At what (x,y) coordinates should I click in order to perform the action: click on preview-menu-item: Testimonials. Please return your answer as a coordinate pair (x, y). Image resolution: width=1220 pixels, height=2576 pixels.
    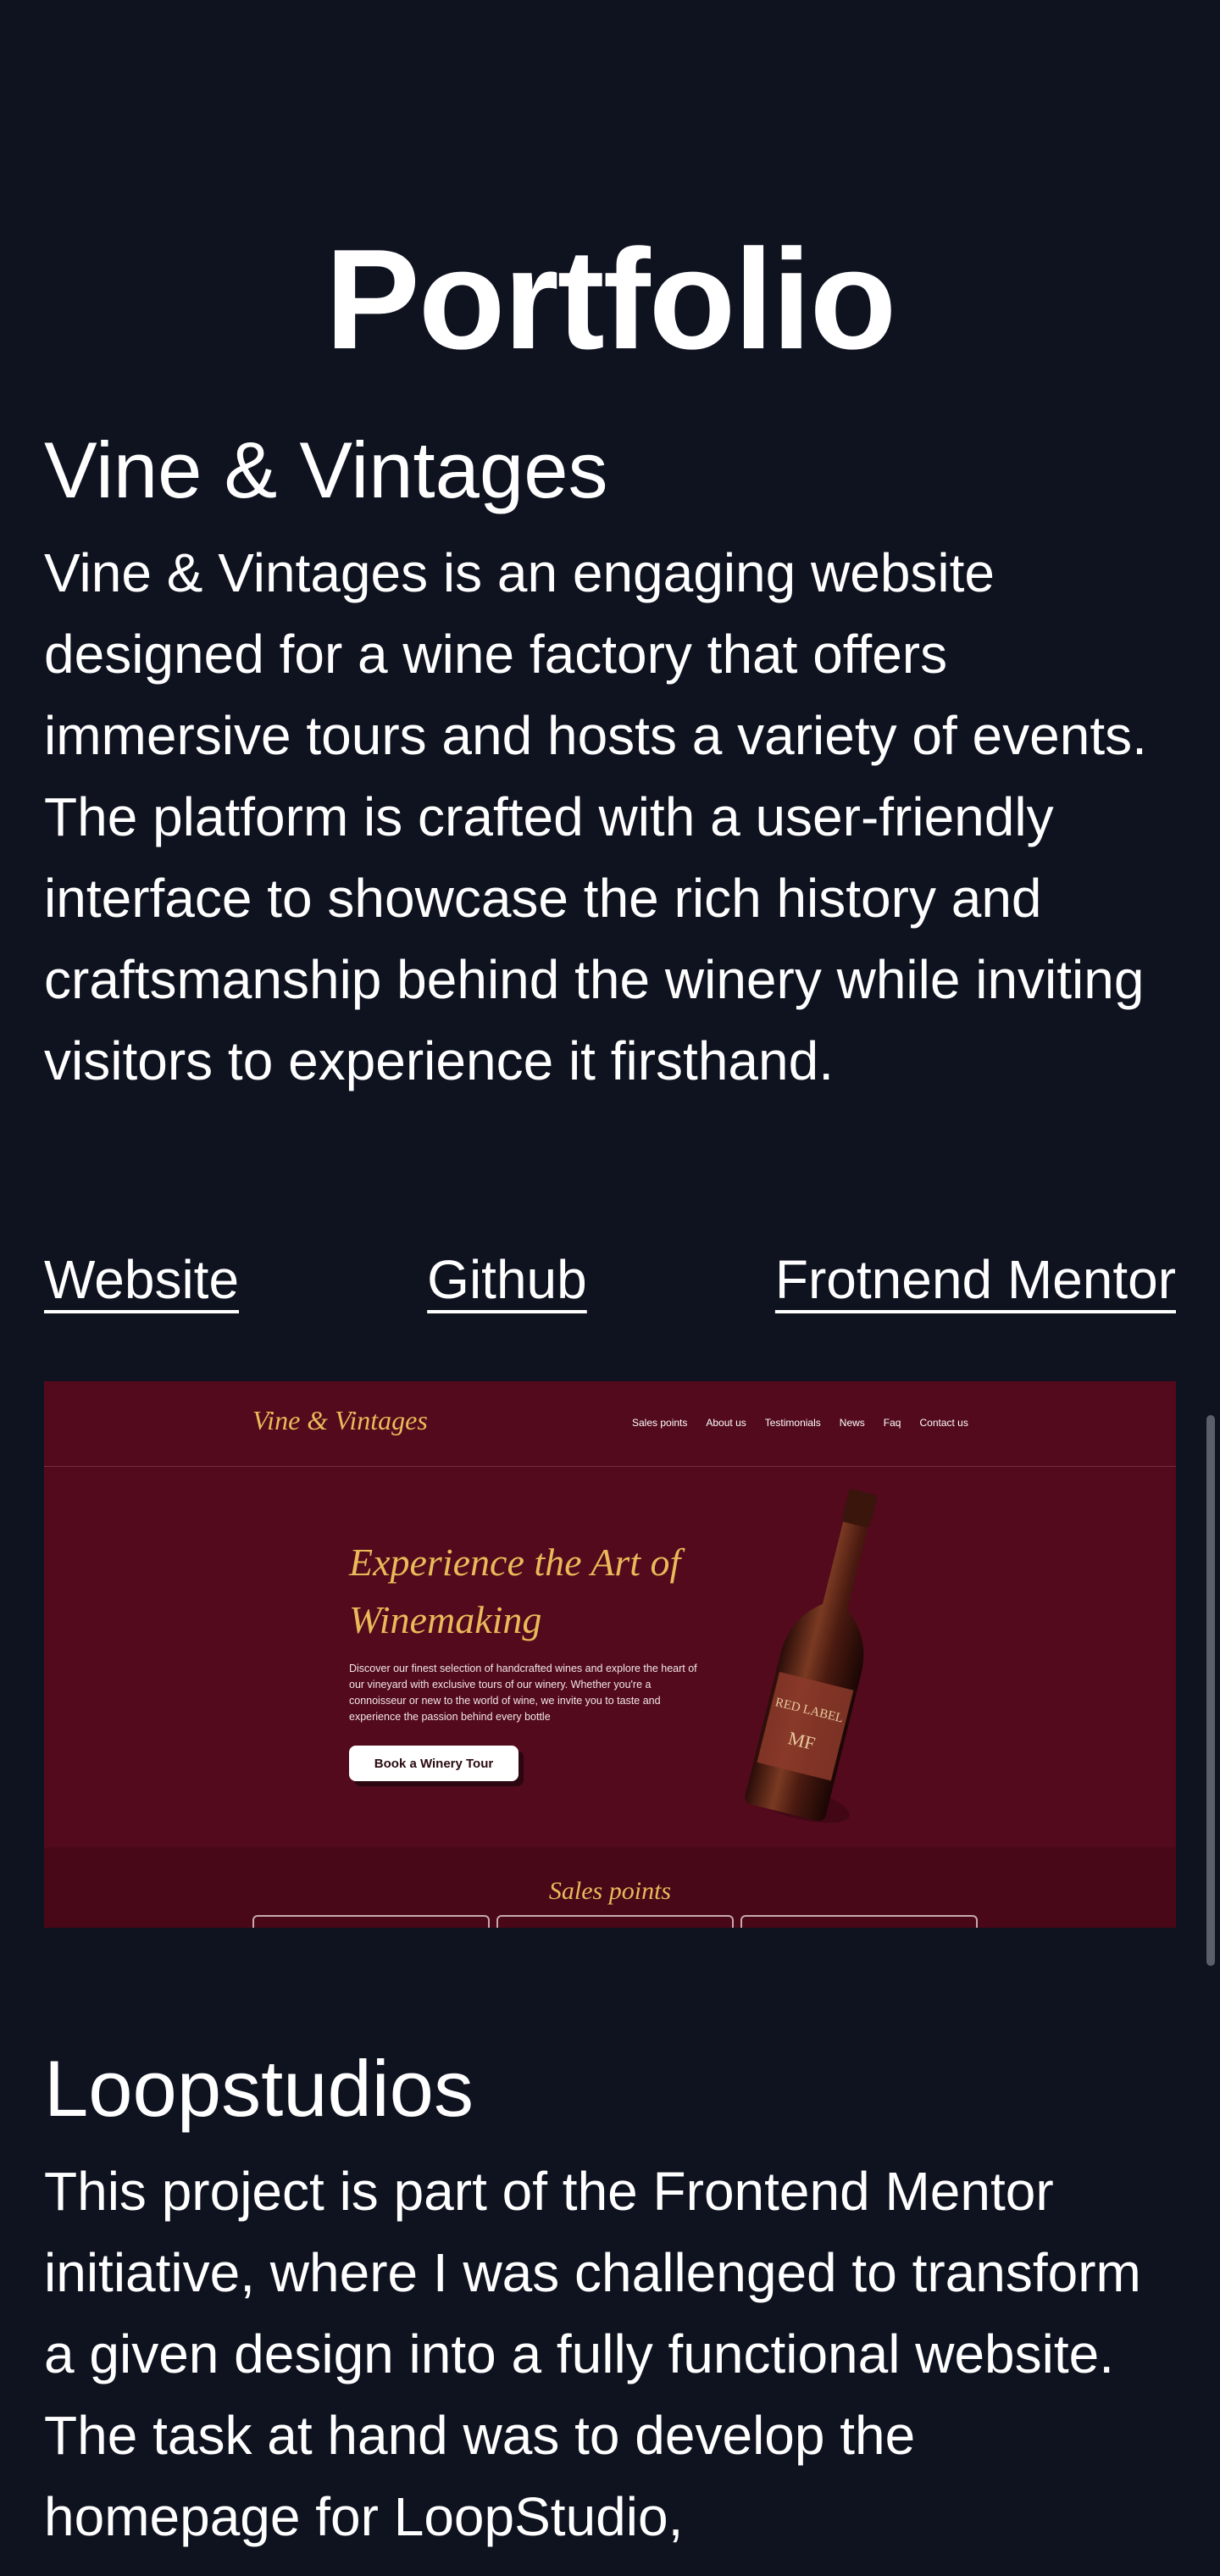
    Looking at the image, I should click on (792, 1423).